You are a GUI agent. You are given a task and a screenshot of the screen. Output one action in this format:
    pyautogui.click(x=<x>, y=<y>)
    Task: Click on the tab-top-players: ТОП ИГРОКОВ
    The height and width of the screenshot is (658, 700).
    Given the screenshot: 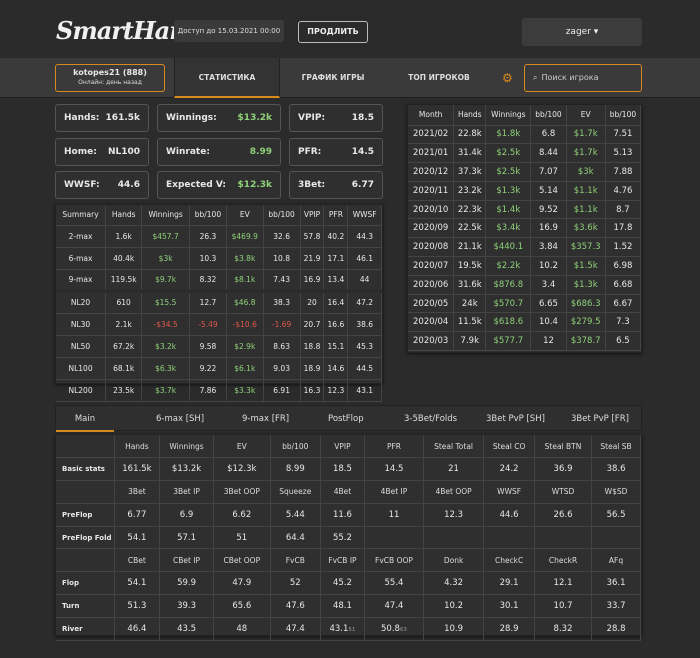 What is the action you would take?
    pyautogui.click(x=439, y=78)
    